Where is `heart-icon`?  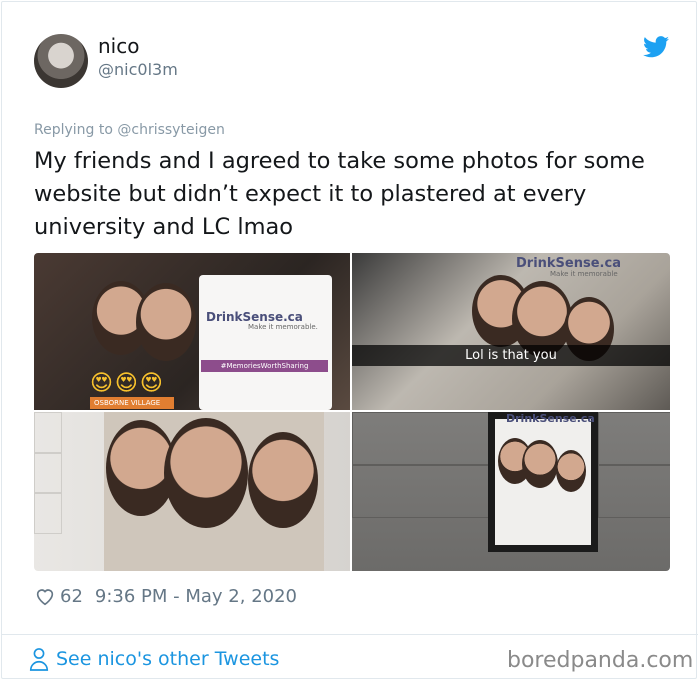
heart-icon is located at coordinates (45, 596).